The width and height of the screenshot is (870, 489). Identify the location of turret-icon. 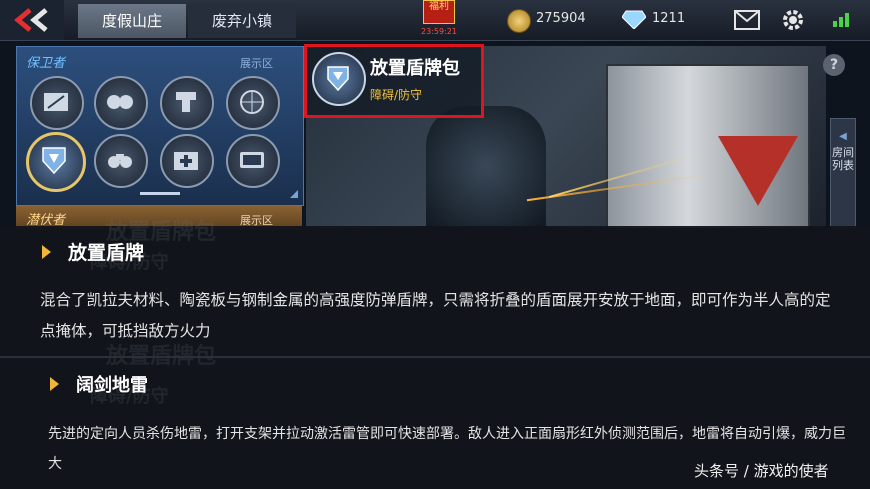
(187, 103).